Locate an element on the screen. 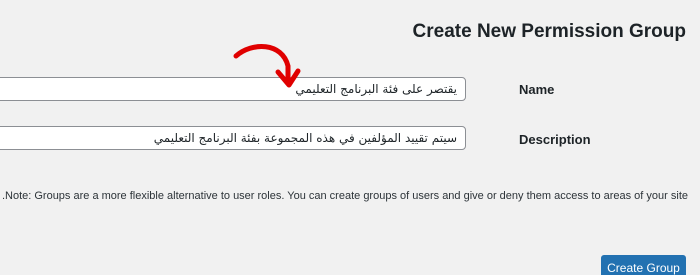  description-input is located at coordinates (233, 138).